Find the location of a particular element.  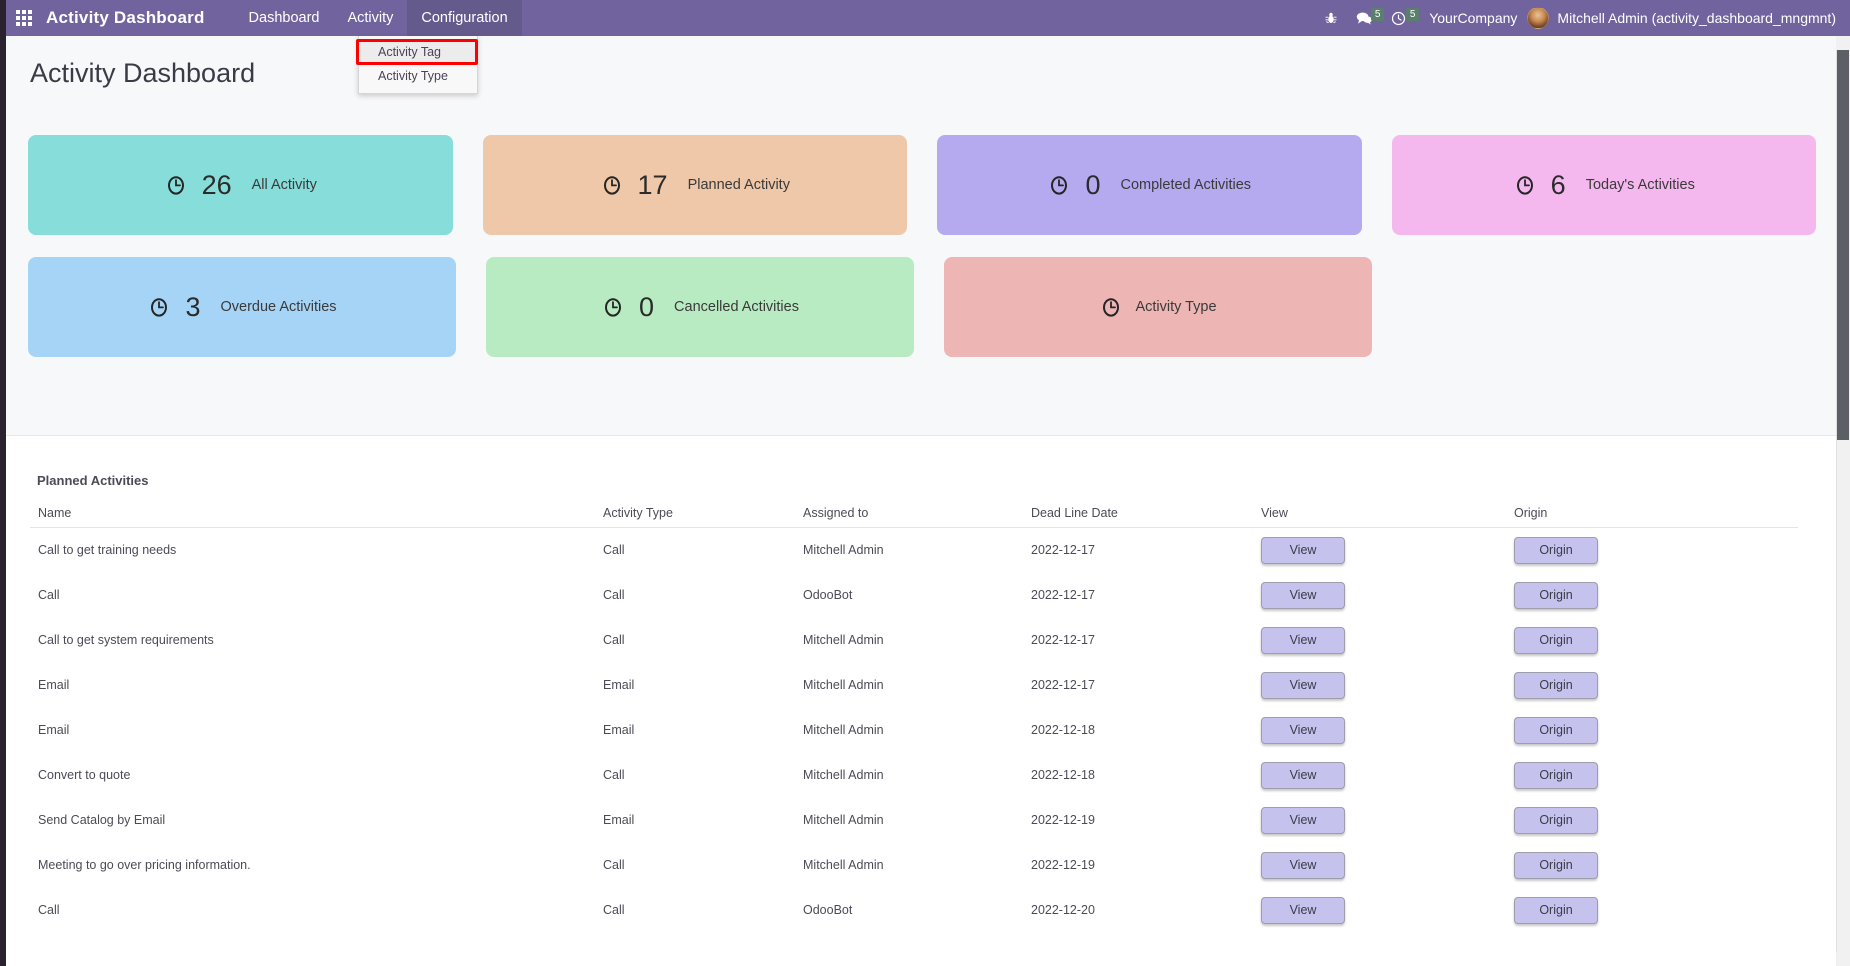

kpi-label: Cancelled Activities is located at coordinates (736, 307).